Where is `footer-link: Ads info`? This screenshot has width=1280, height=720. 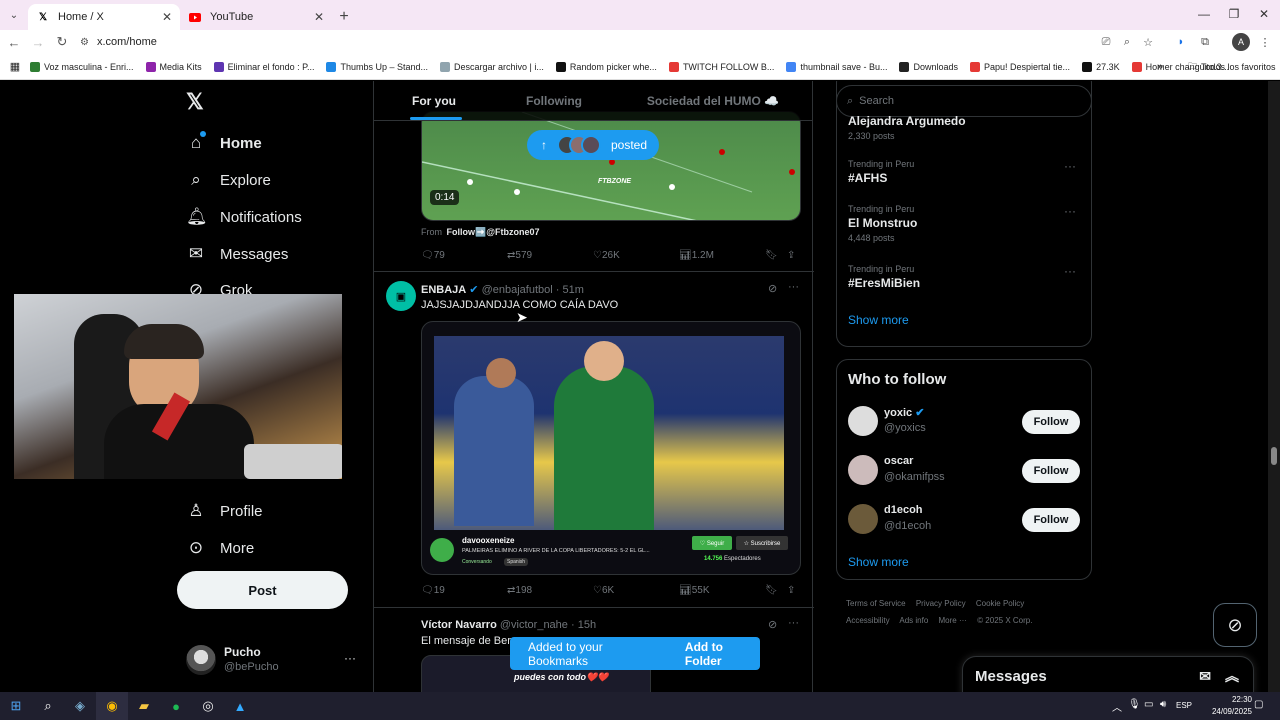
footer-link: Ads info is located at coordinates (913, 620).